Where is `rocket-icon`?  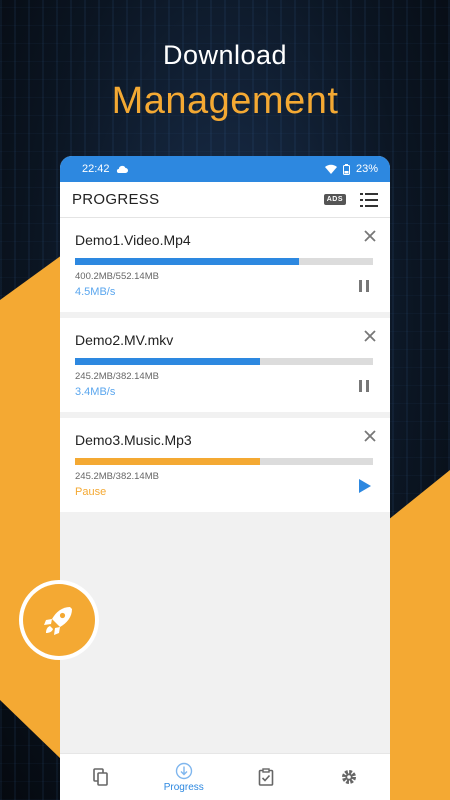 rocket-icon is located at coordinates (58, 621).